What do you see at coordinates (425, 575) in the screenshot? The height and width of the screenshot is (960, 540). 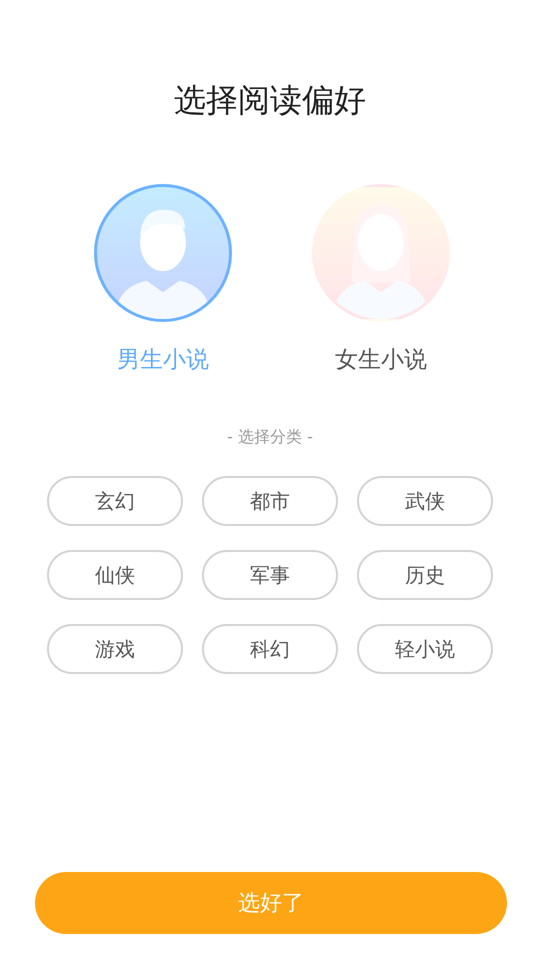 I see `category-tag: 历史` at bounding box center [425, 575].